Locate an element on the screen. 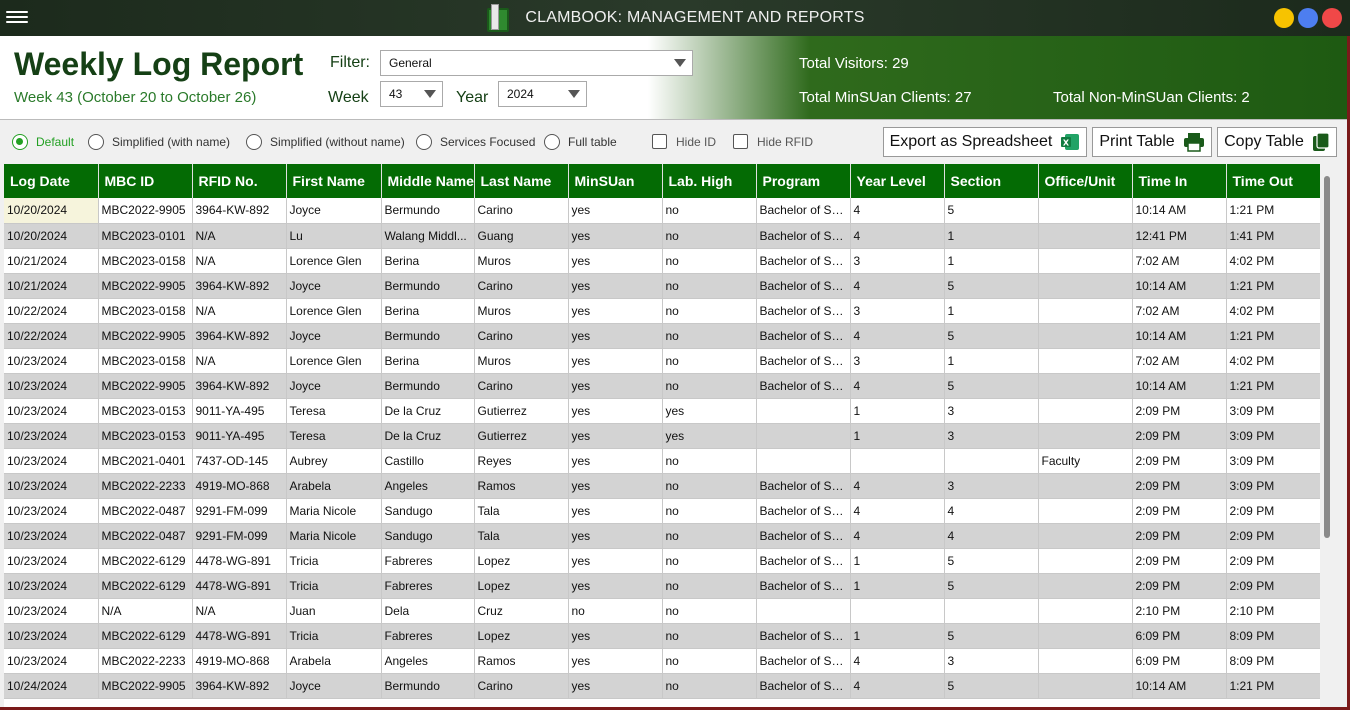 The height and width of the screenshot is (710, 1350). maximize-button is located at coordinates (1308, 18).